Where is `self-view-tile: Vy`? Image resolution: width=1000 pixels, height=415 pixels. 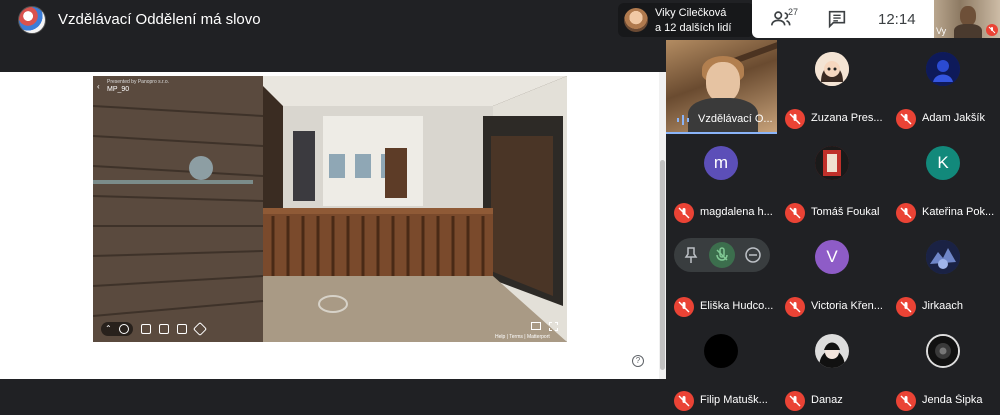 self-view-tile: Vy is located at coordinates (967, 19).